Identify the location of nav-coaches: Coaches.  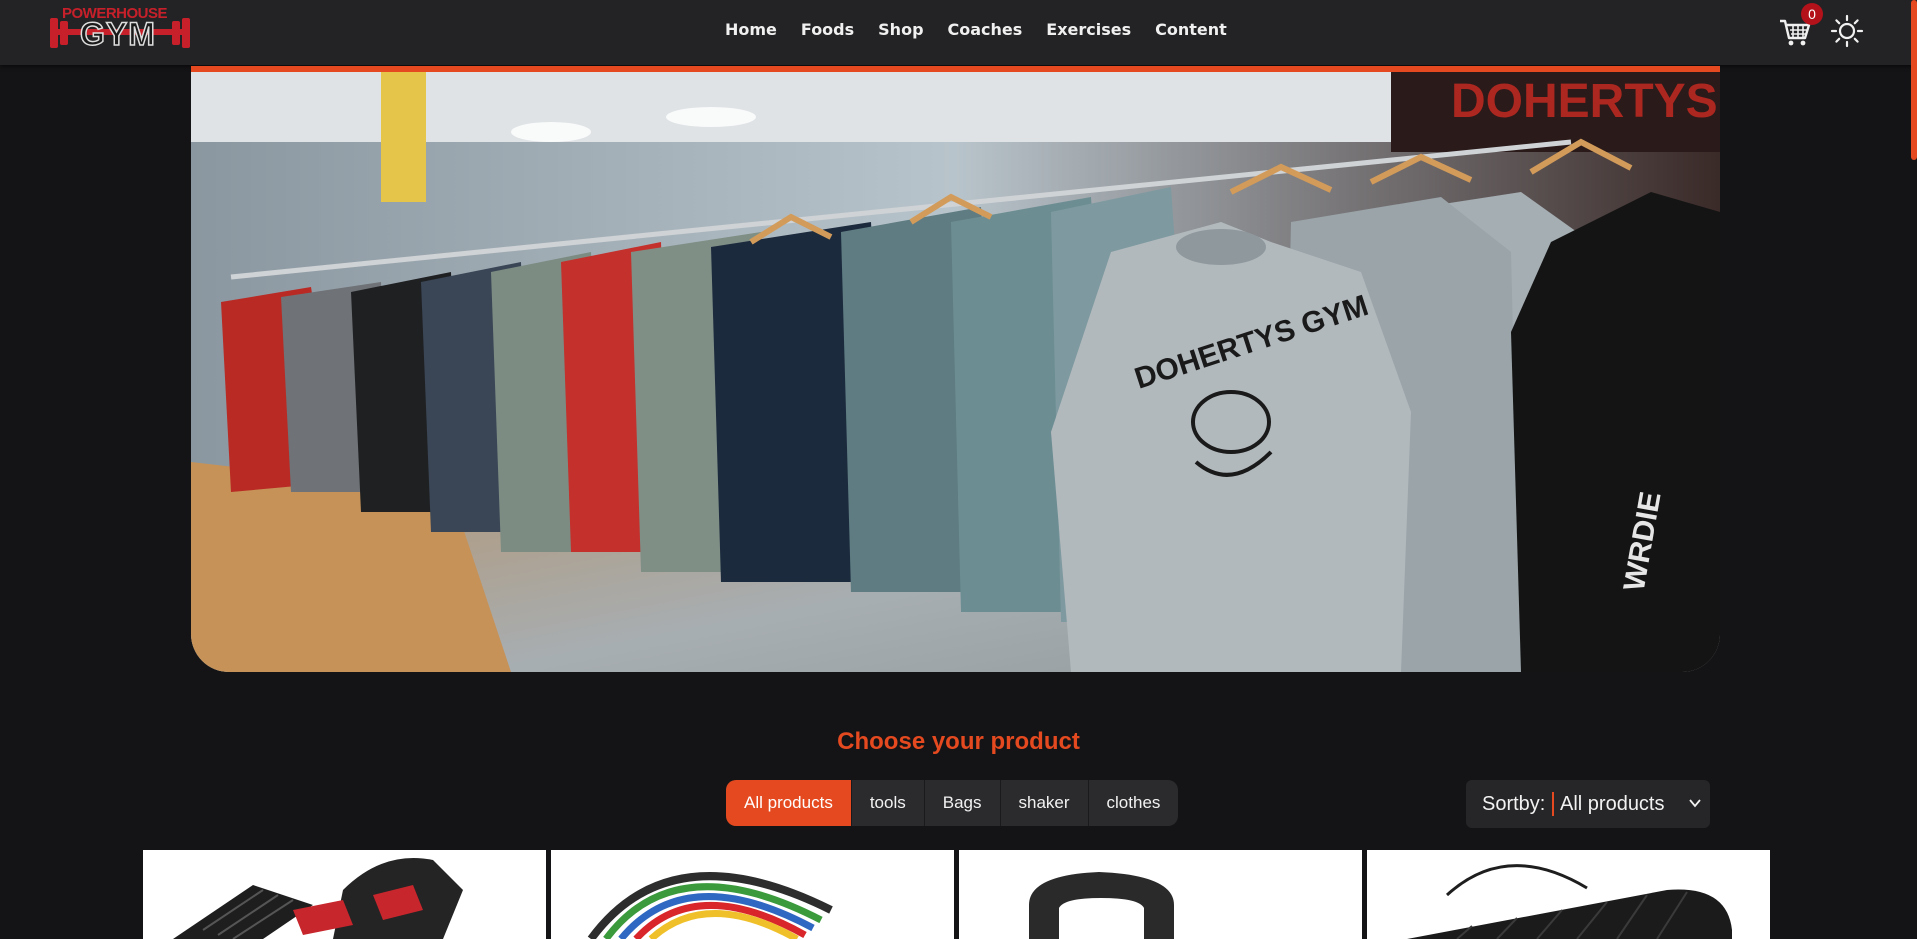
(985, 29).